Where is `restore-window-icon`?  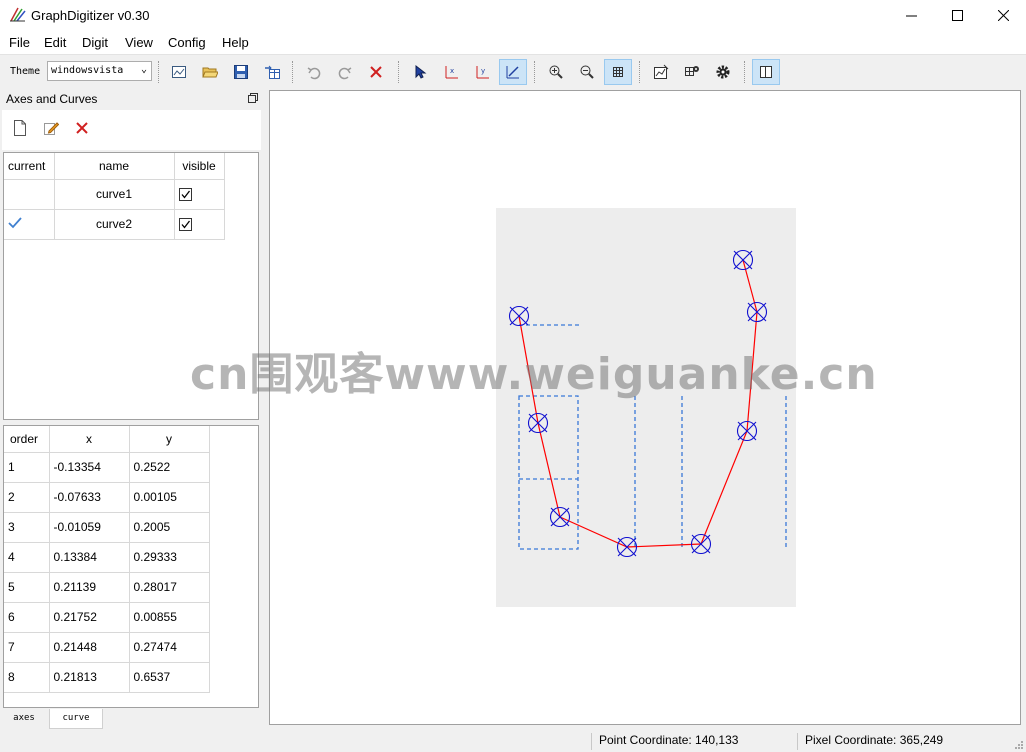
restore-window-icon is located at coordinates (253, 98).